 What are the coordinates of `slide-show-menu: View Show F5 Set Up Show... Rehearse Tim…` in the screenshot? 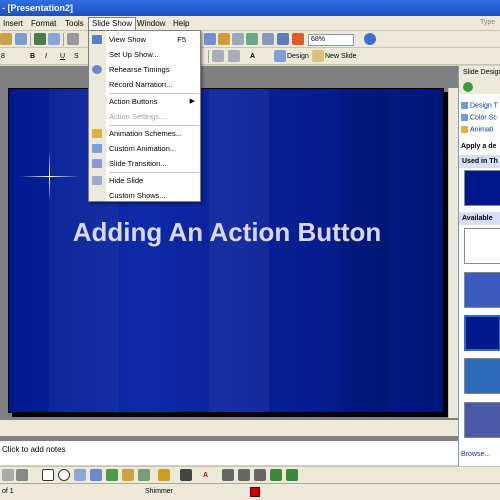 It's located at (144, 116).